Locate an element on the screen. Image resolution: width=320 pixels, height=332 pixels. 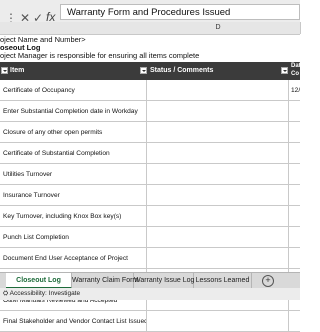
table-header: Item Status / Comments Dat Co is located at coordinates (150, 71).